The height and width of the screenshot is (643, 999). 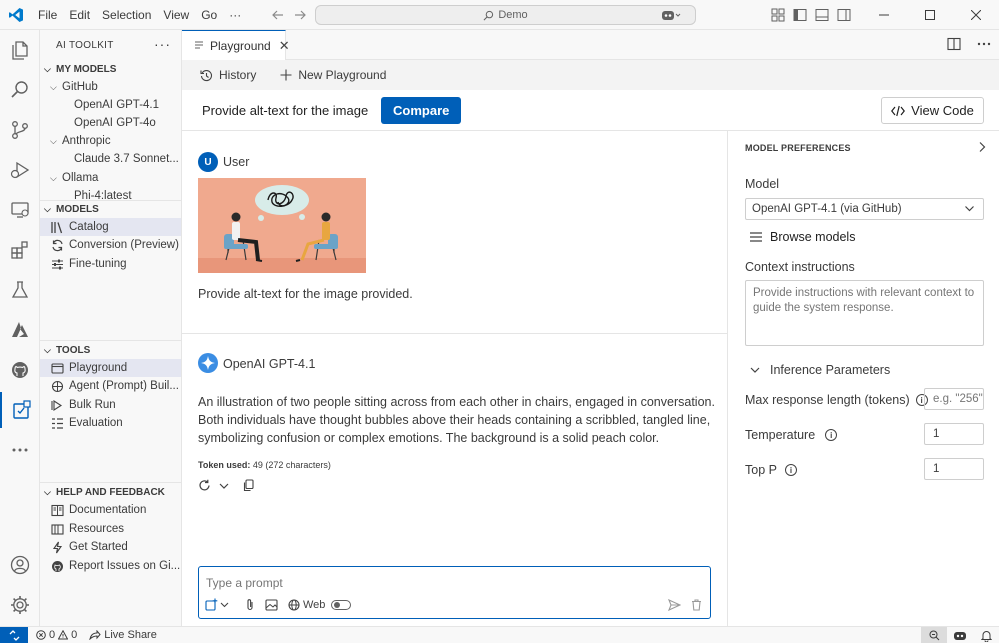 I want to click on toggle-secondary-sidebar-icon, so click(x=844, y=15).